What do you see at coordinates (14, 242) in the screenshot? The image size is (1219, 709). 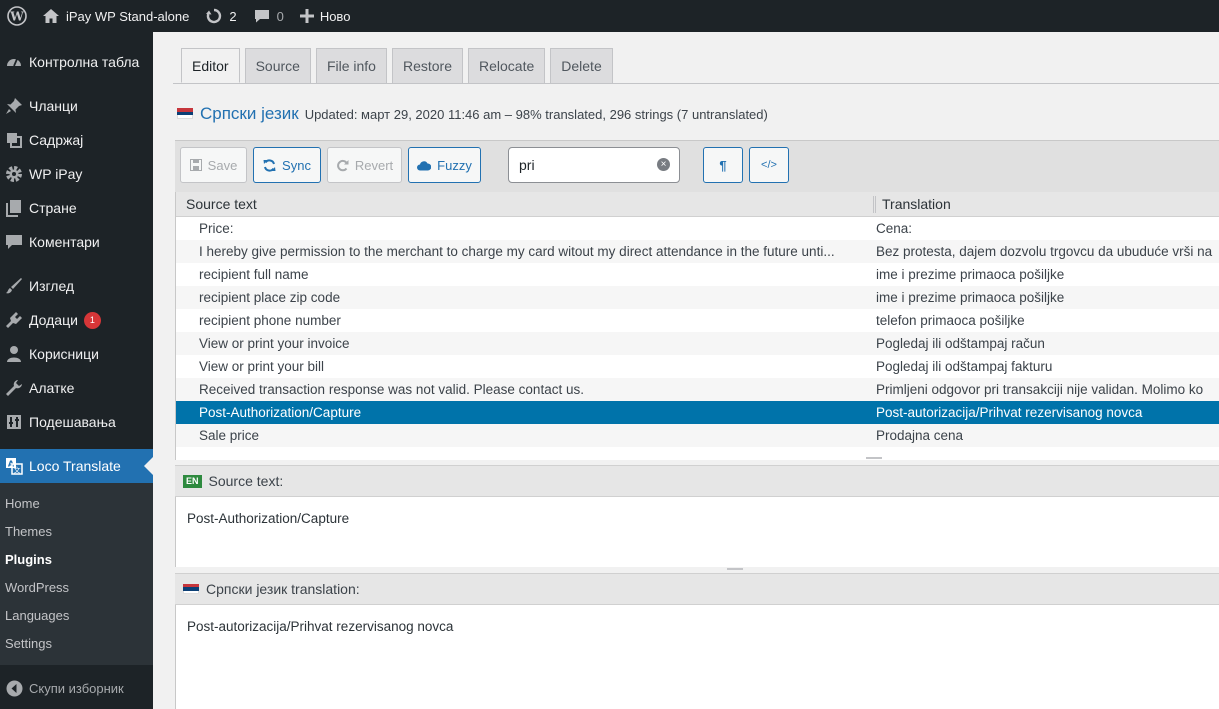 I see `comment-icon` at bounding box center [14, 242].